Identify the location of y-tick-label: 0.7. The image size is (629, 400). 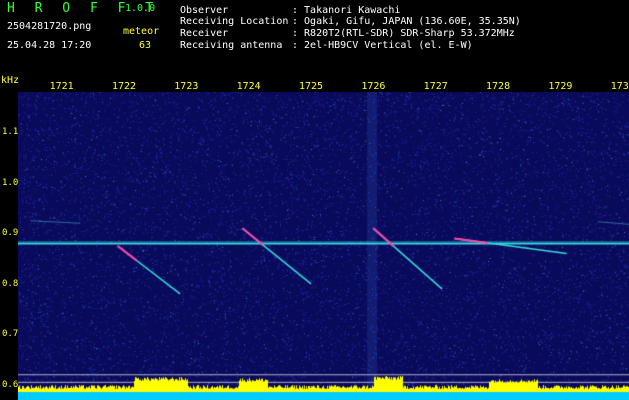
(10, 334).